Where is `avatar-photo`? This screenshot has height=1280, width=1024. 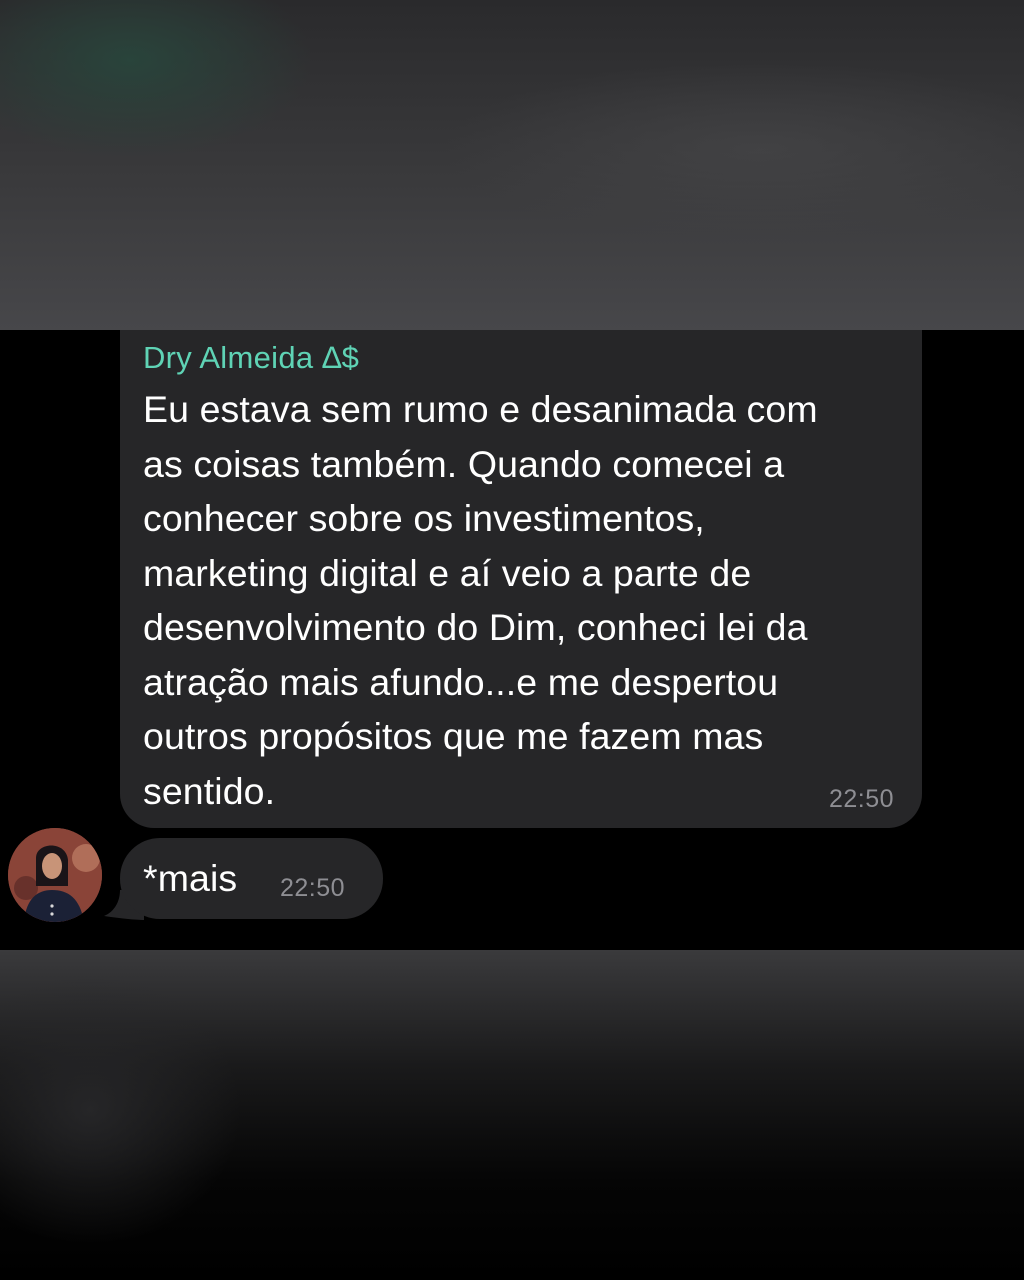
avatar-photo is located at coordinates (55, 875).